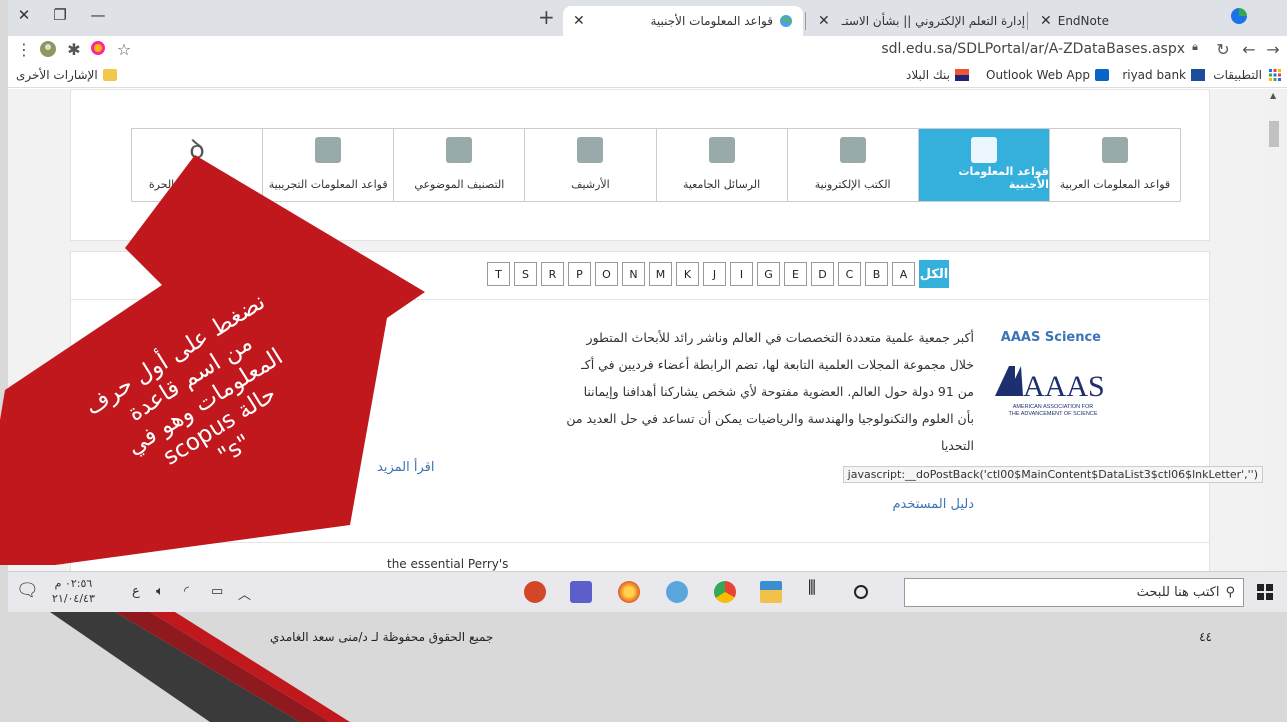 Image resolution: width=1287 pixels, height=722 pixels. I want to click on letter-button-b: B, so click(876, 274).